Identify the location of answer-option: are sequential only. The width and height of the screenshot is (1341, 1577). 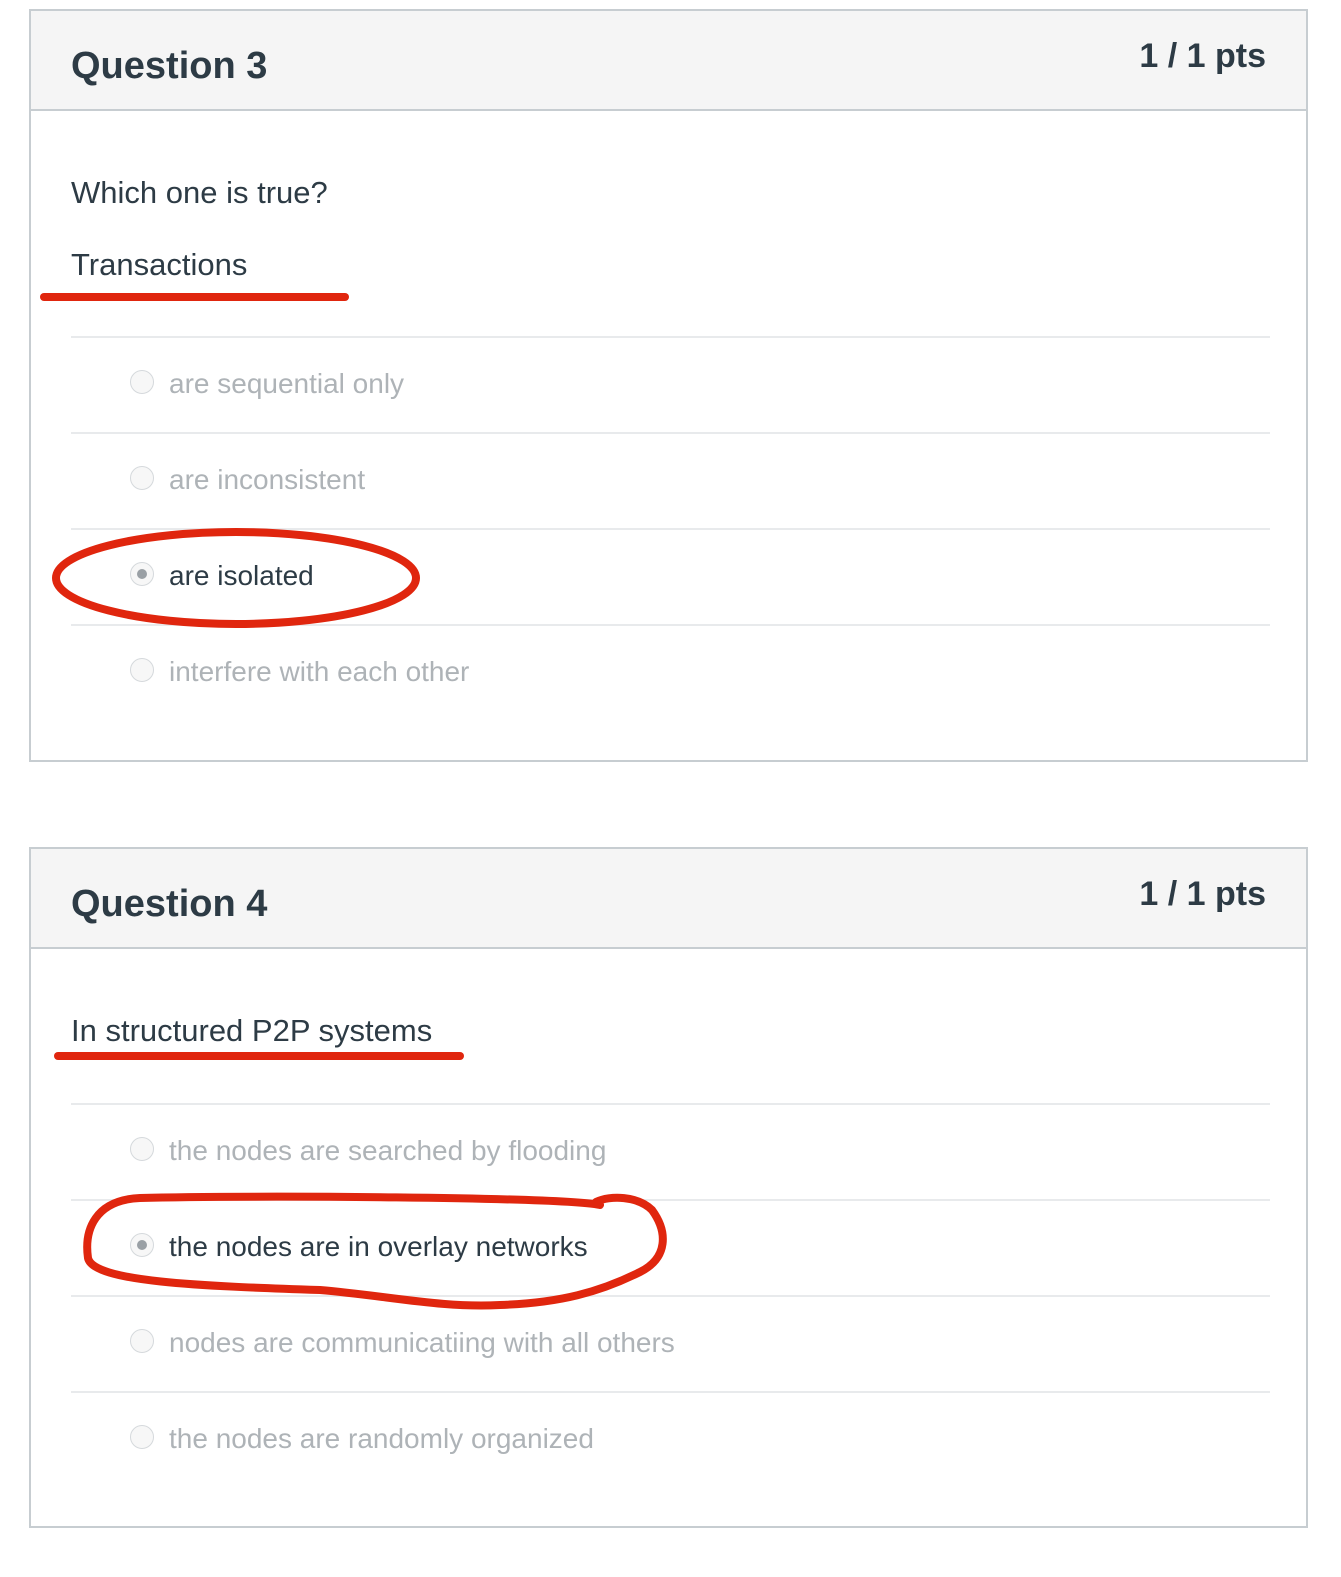
(670, 384).